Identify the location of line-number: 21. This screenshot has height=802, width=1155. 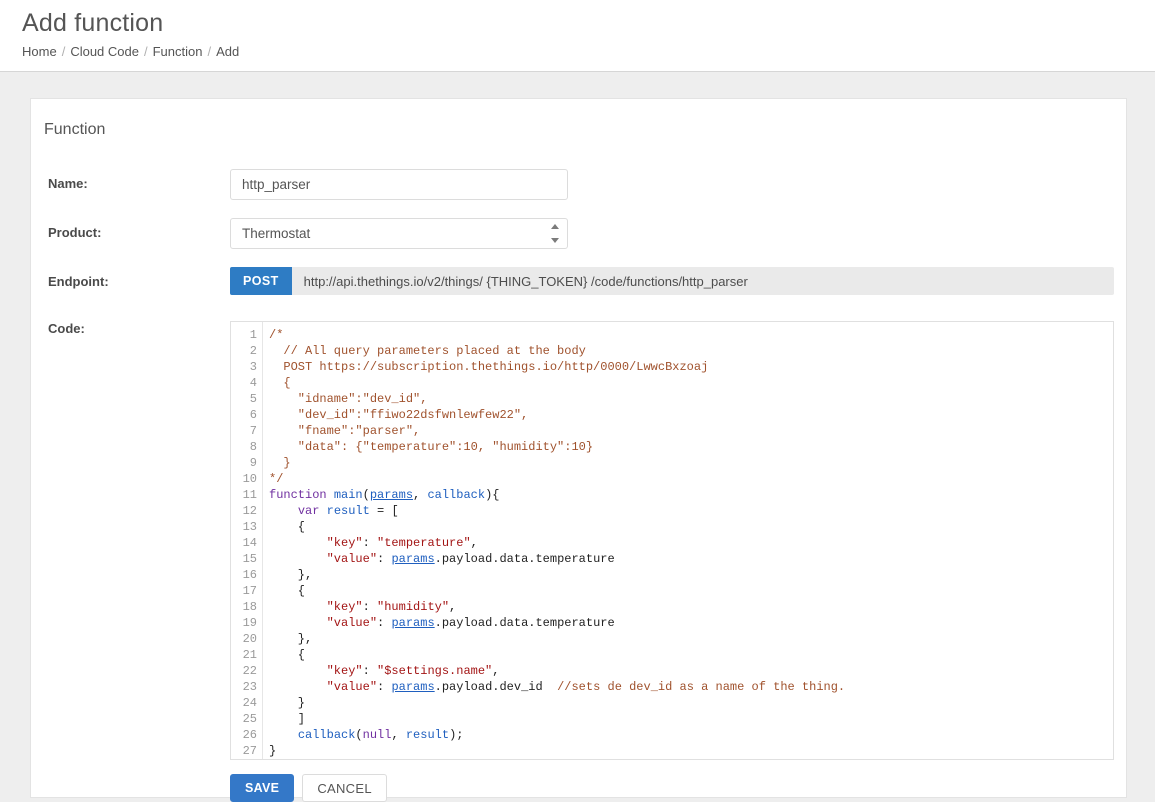
(249, 655).